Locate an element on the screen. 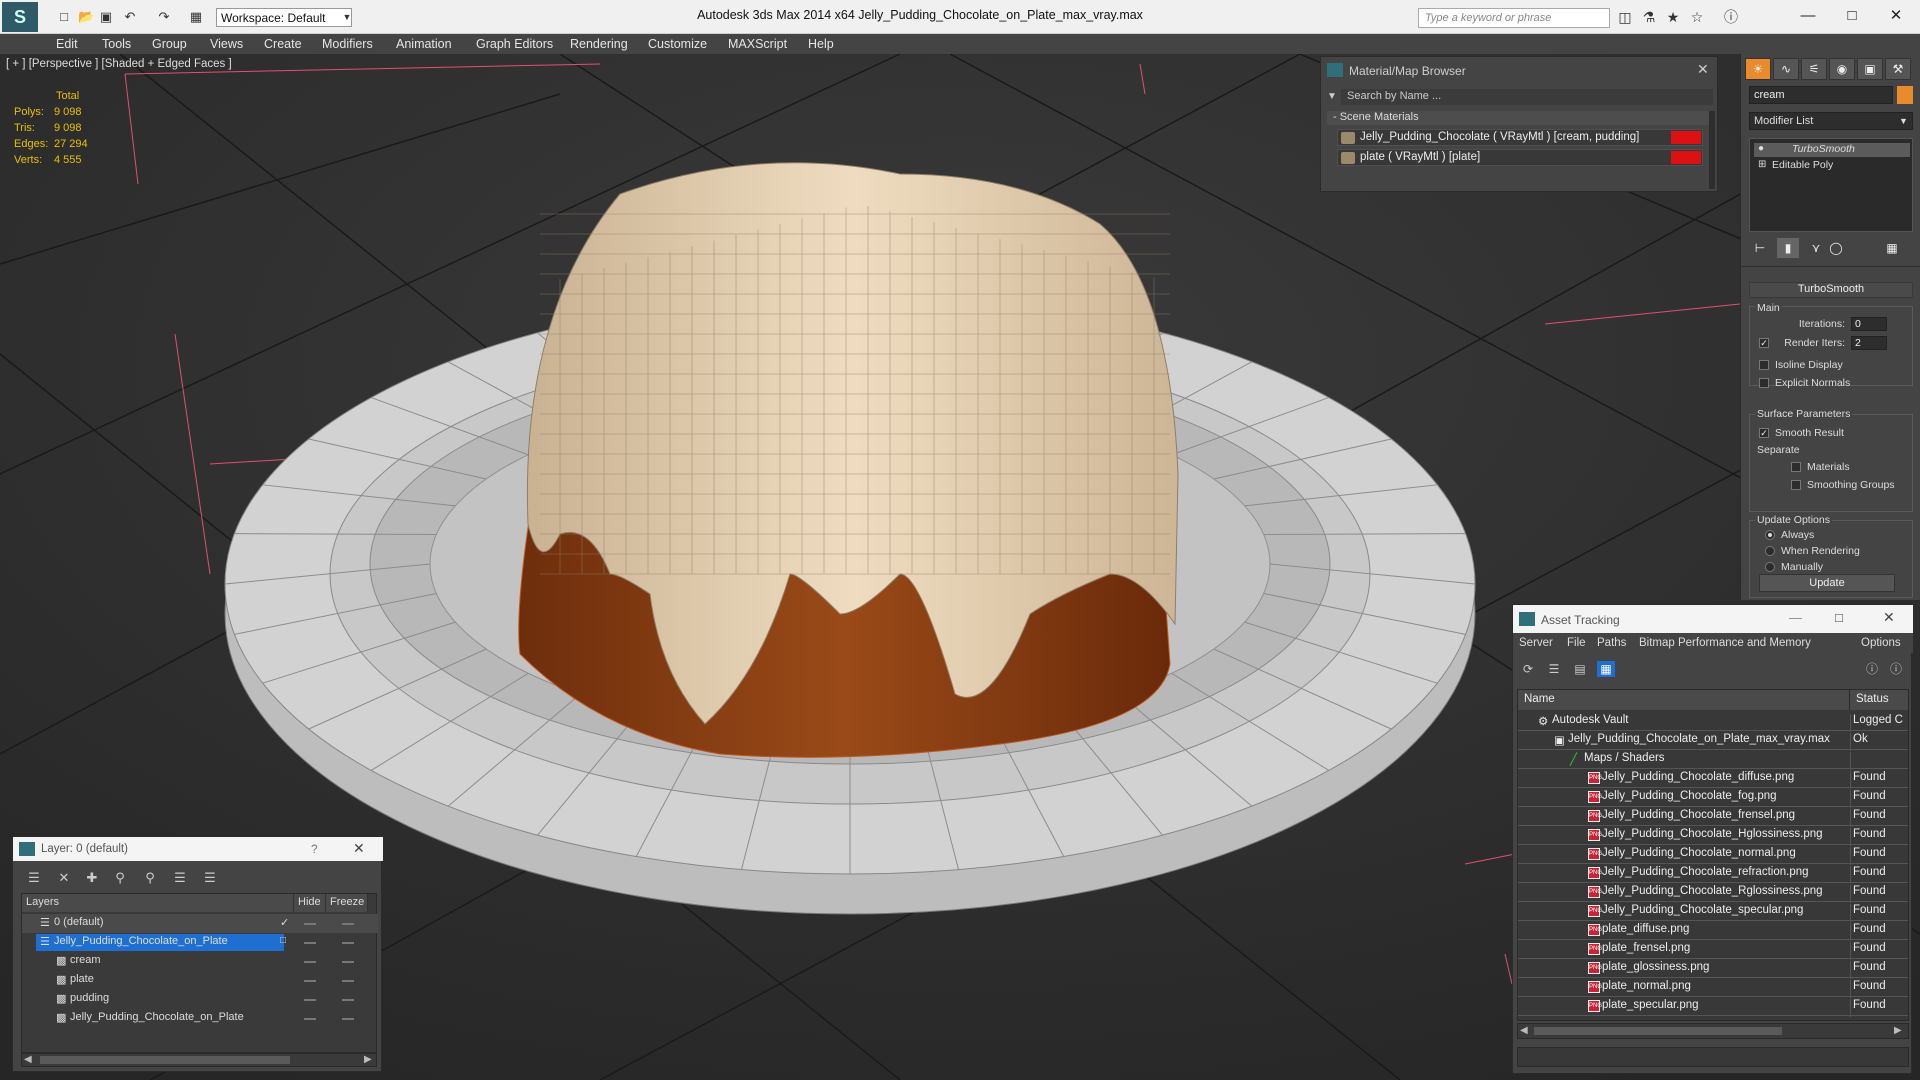 This screenshot has width=1920, height=1080. delete-layer-icon: ✕ is located at coordinates (64, 878).